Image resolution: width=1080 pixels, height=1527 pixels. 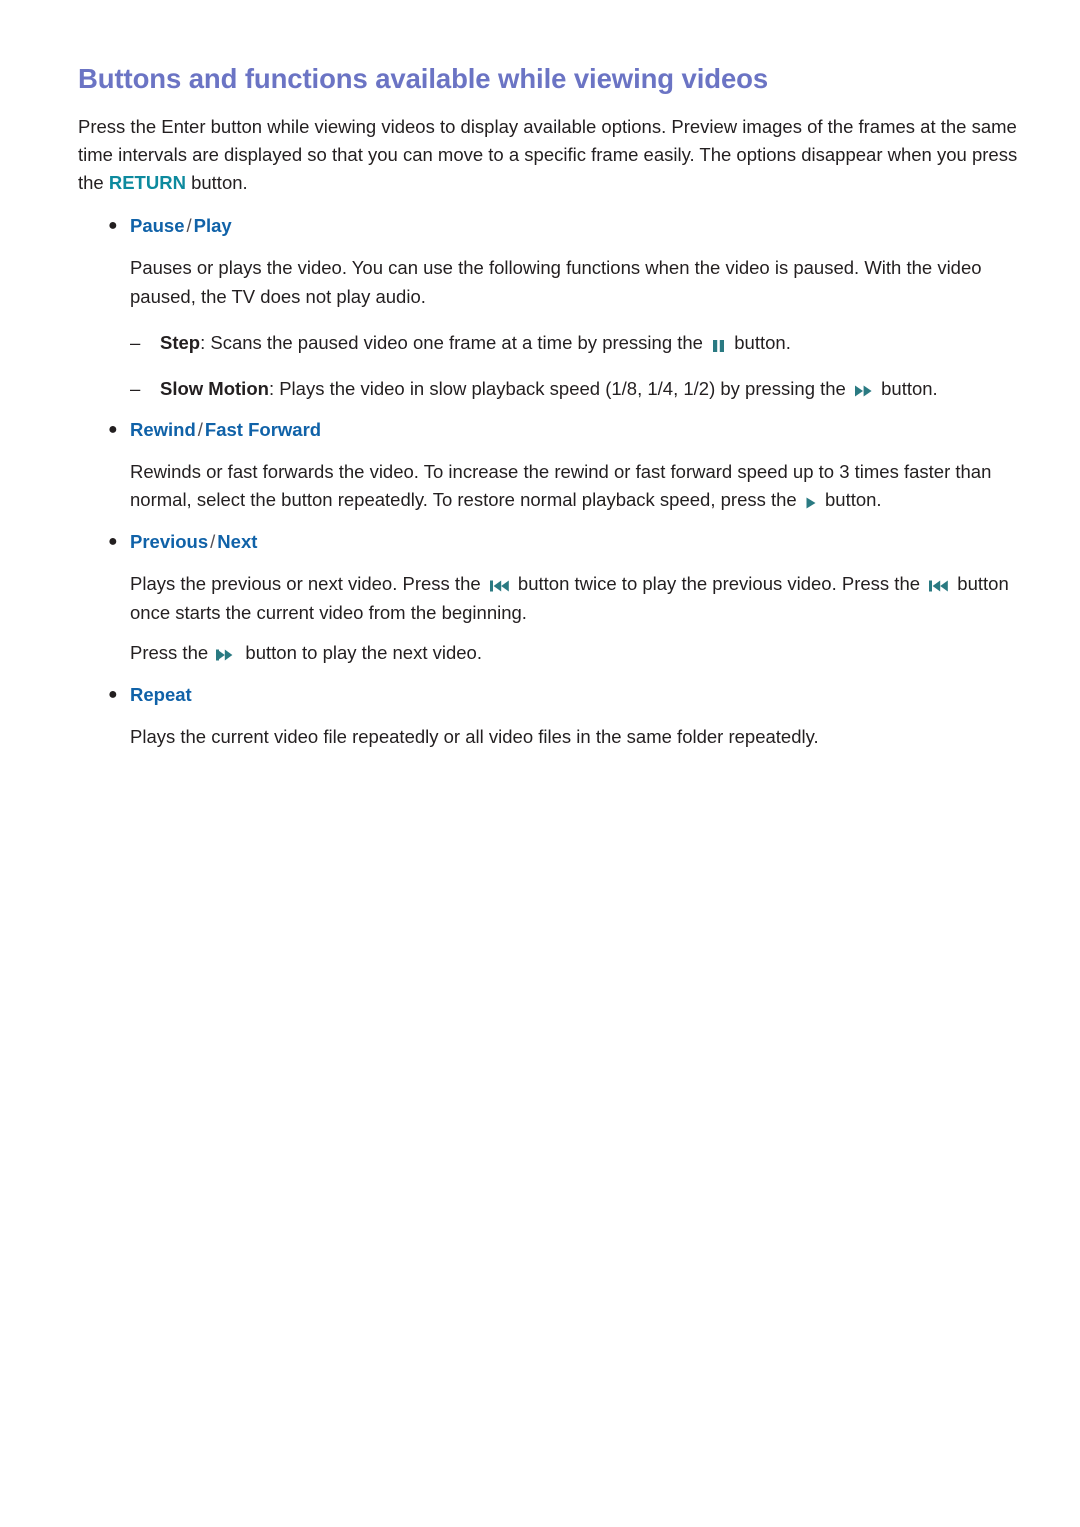 I want to click on paragraph-previous-next-2: Press the button to play the next video., so click(x=550, y=653).